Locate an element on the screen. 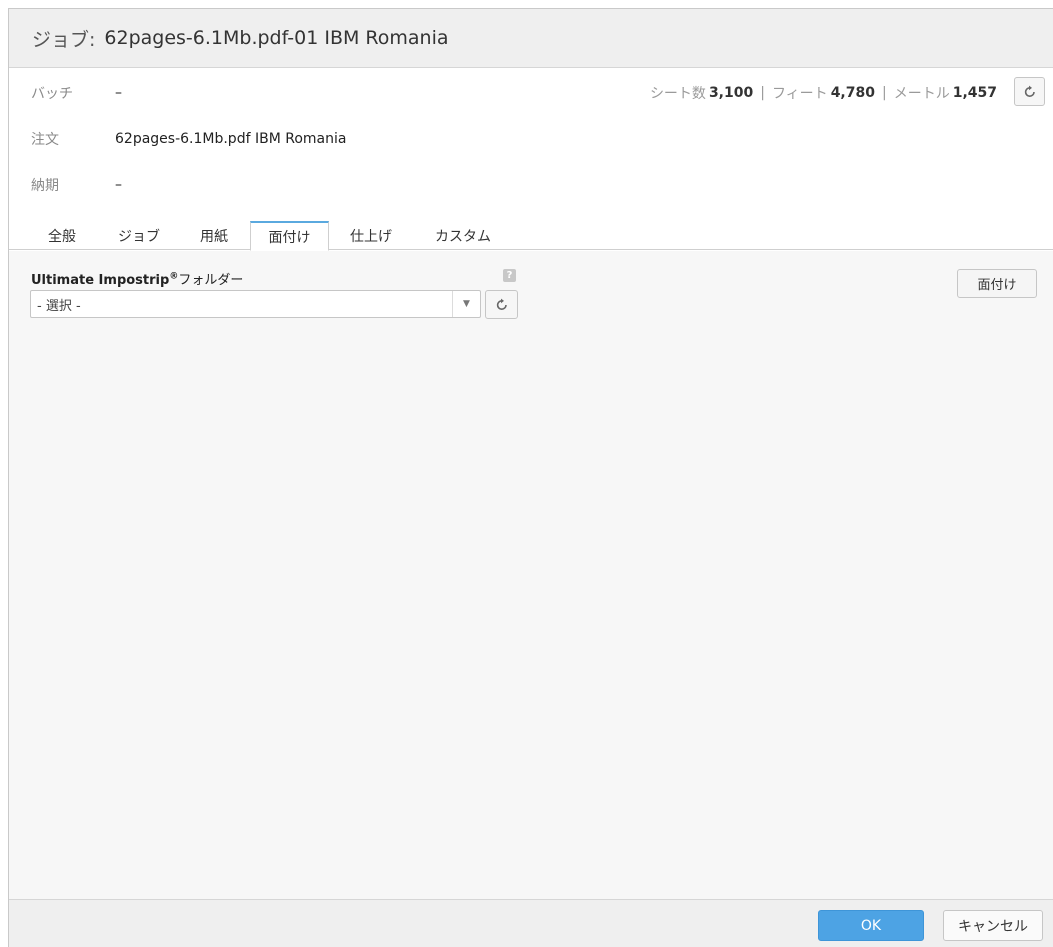 Image resolution: width=1053 pixels, height=947 pixels. help-icon: ? is located at coordinates (509, 275).